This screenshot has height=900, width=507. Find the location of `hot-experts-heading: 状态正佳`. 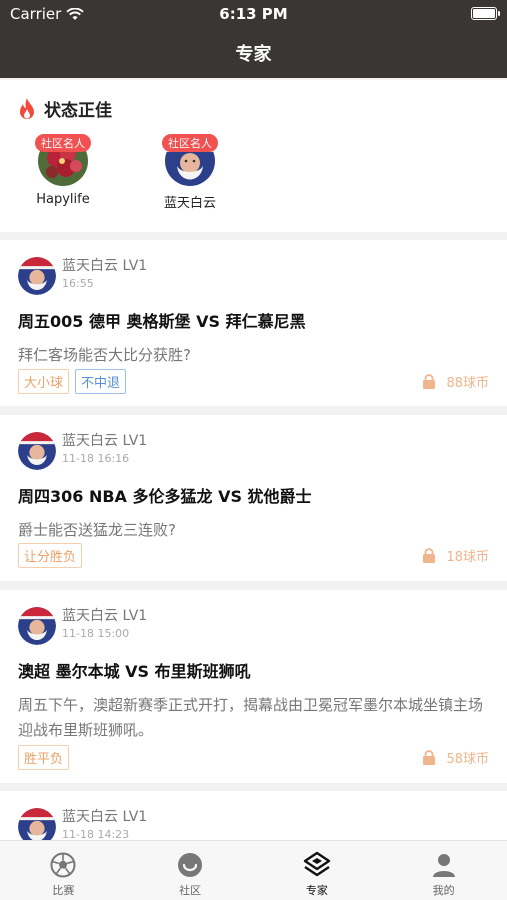

hot-experts-heading: 状态正佳 is located at coordinates (65, 108).